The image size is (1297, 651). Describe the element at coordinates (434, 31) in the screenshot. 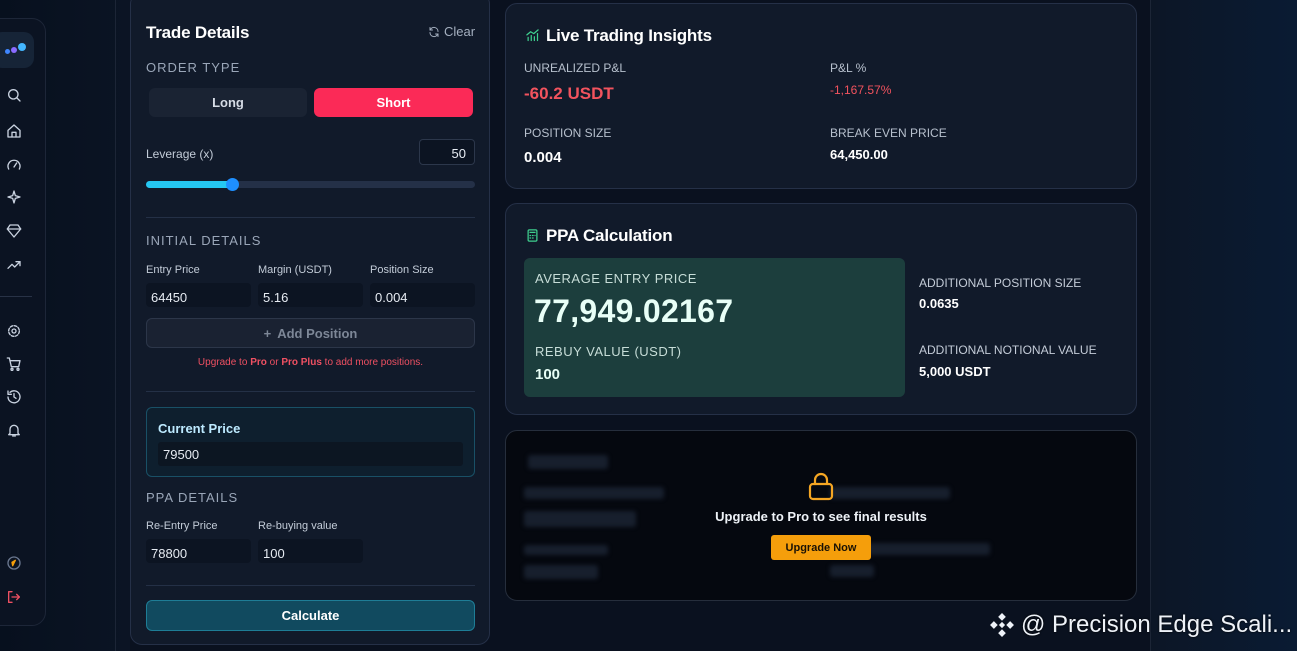

I see `refresh-icon` at that location.